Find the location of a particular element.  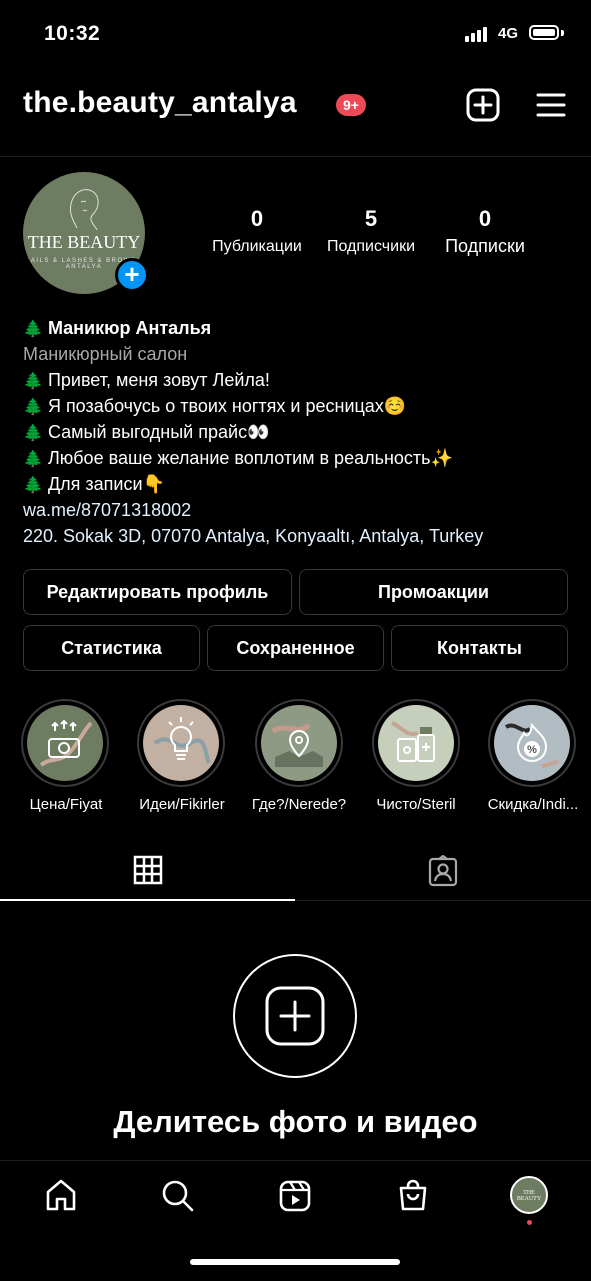

map-pin-icon is located at coordinates (299, 743).